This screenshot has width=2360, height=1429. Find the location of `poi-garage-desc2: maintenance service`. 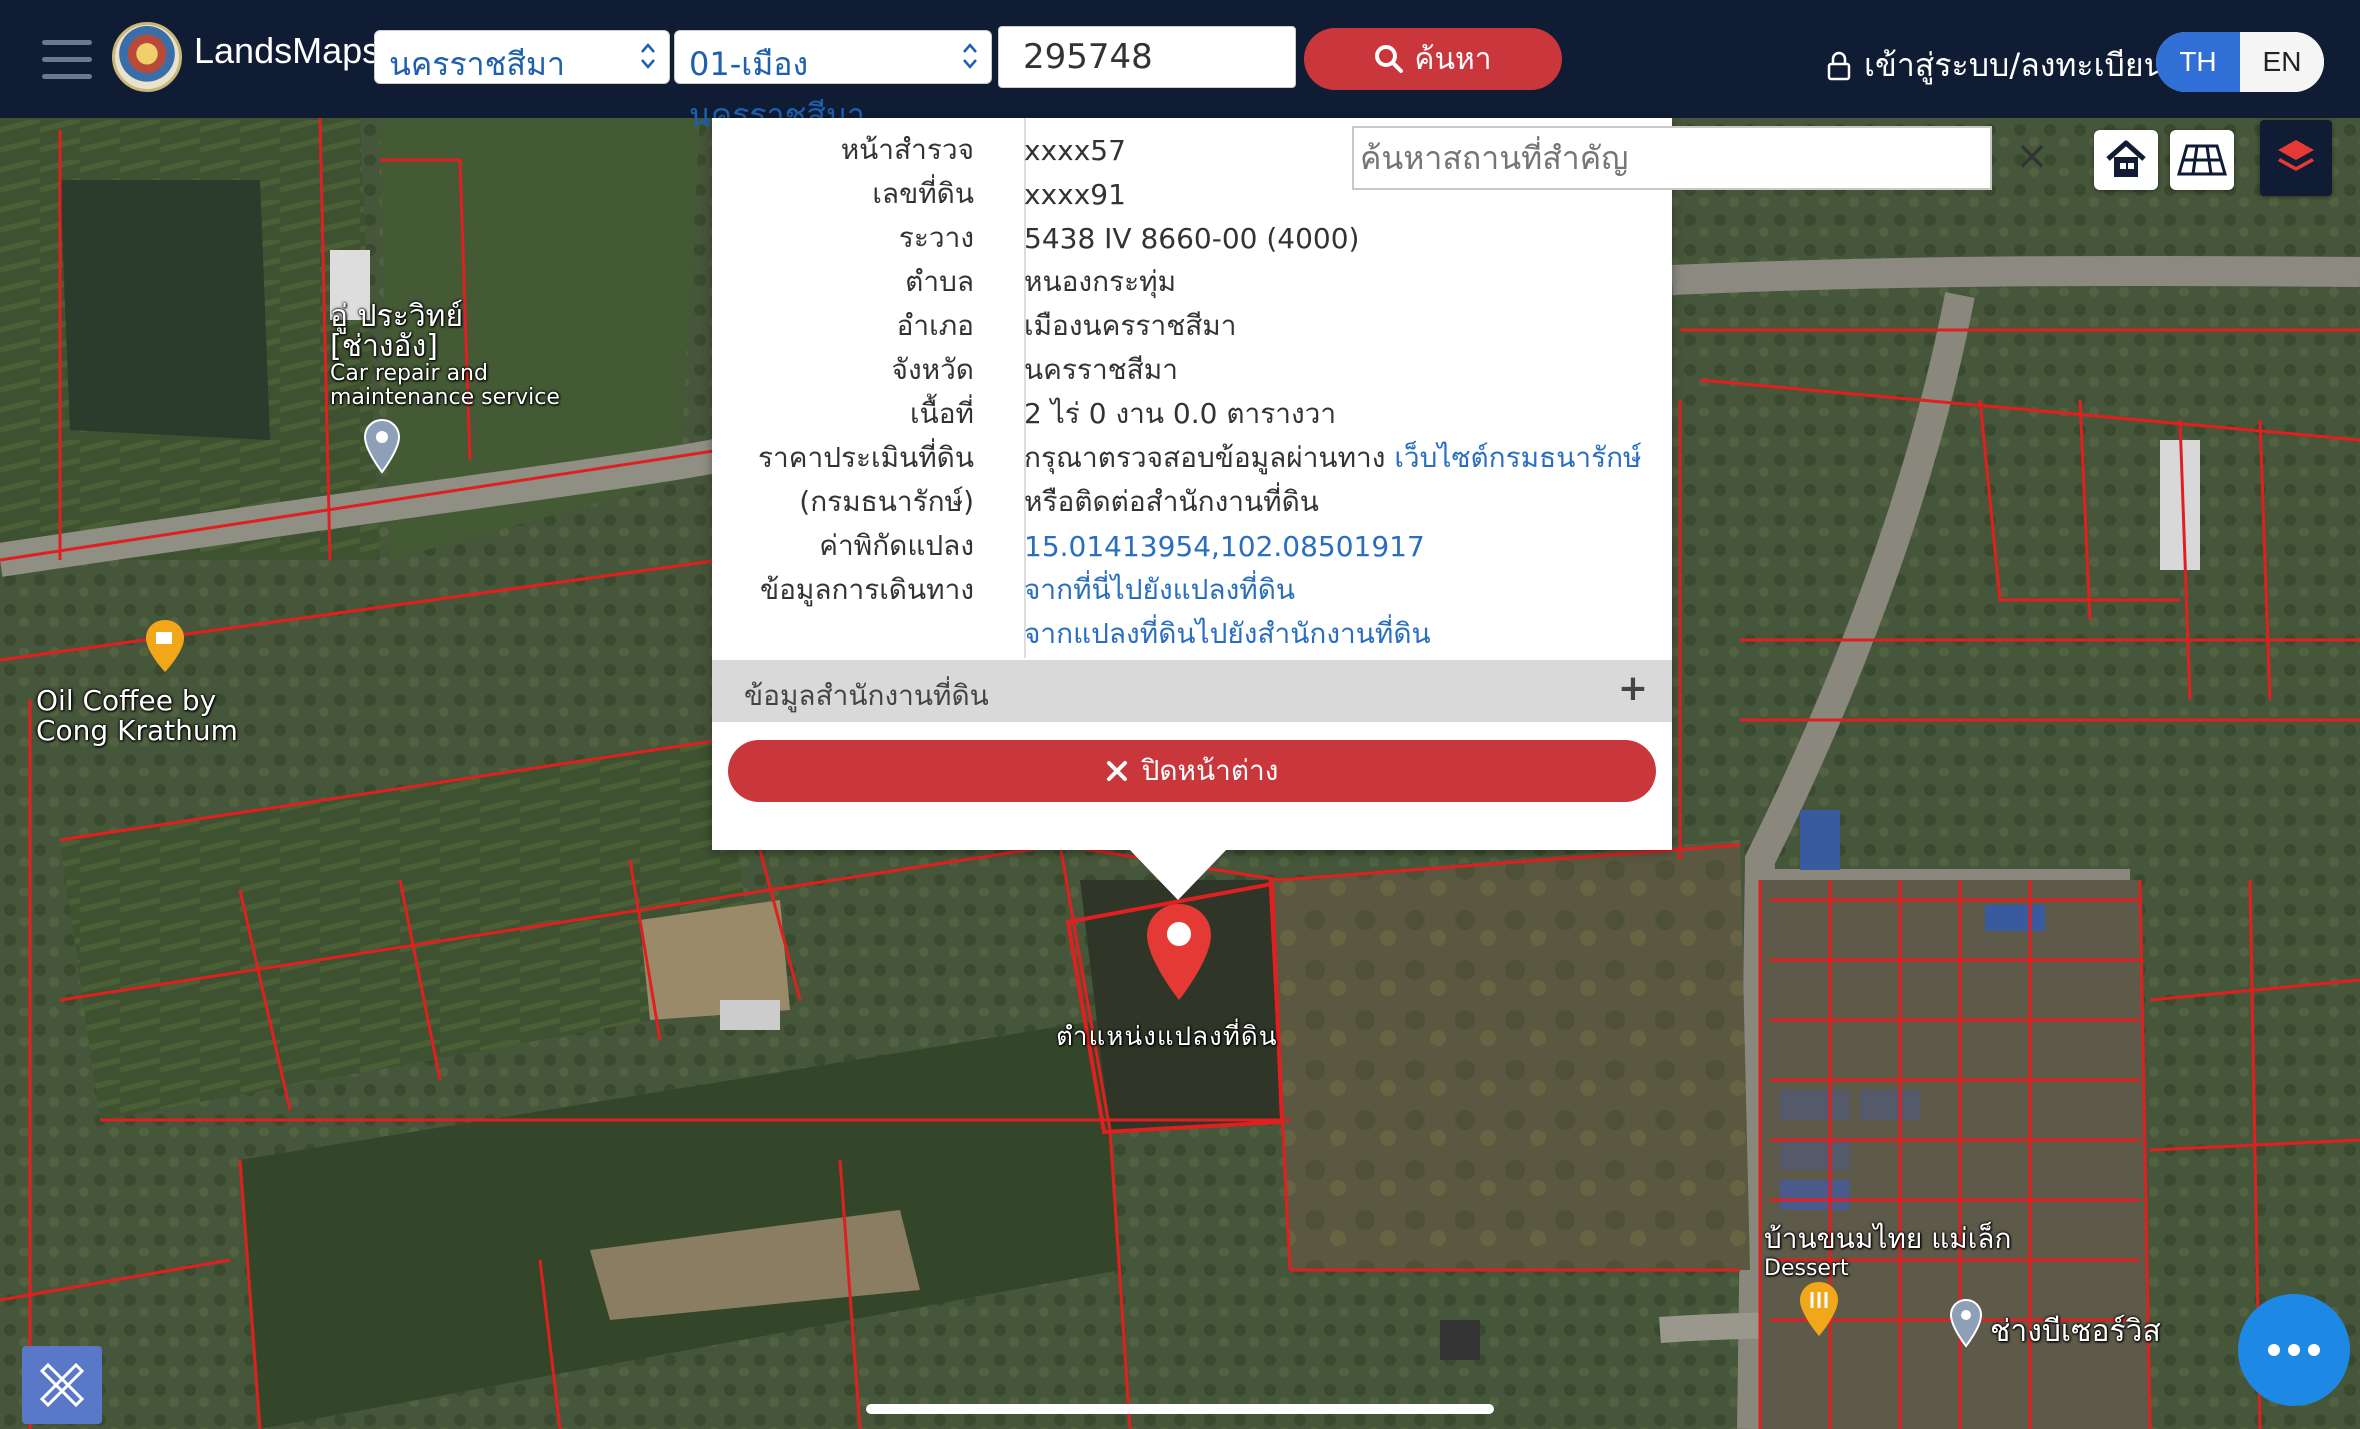

poi-garage-desc2: maintenance service is located at coordinates (445, 397).